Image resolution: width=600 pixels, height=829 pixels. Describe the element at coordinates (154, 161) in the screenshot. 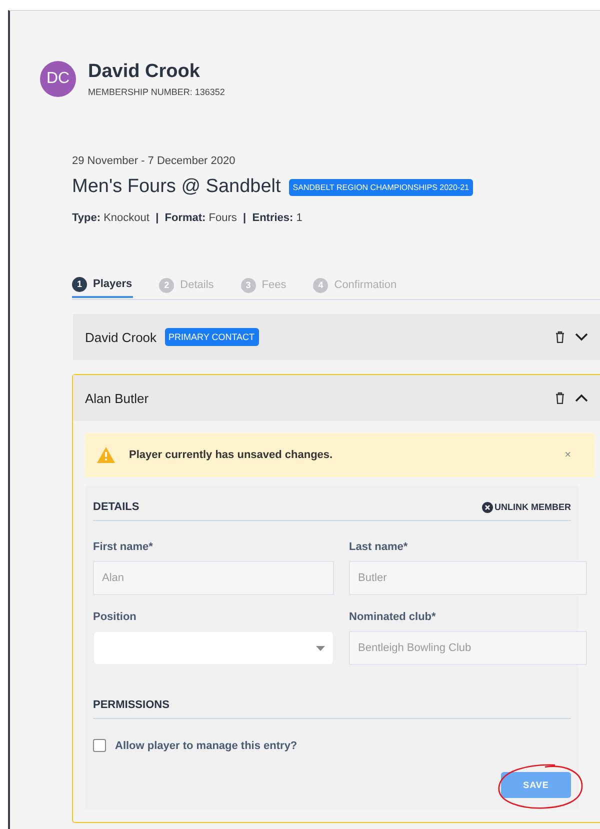

I see `event-dates: 29 November - 7 December 2020` at that location.